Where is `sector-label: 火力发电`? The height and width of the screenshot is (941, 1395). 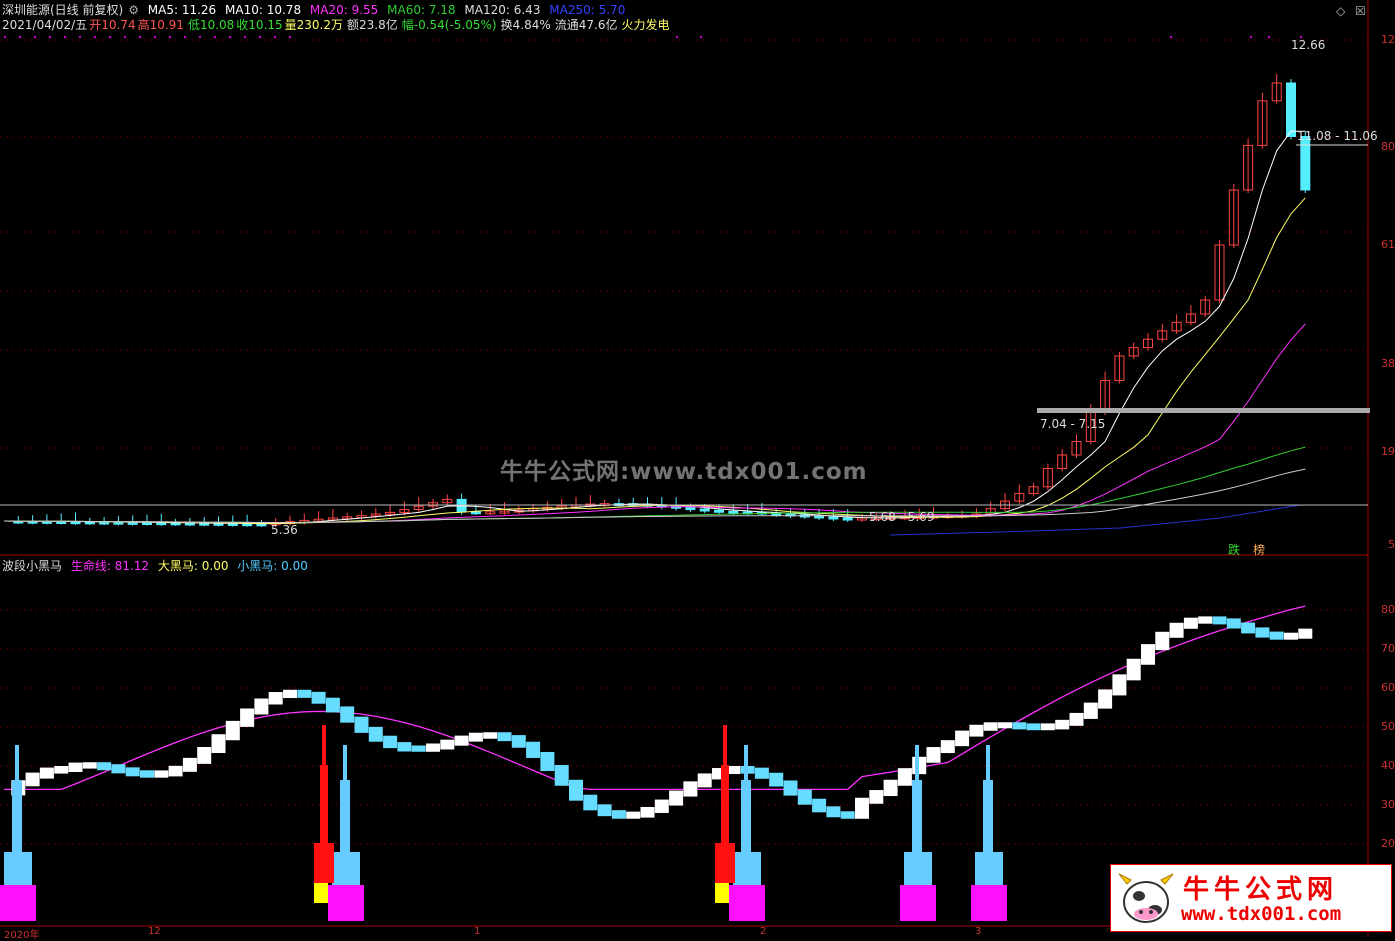
sector-label: 火力发电 is located at coordinates (645, 25).